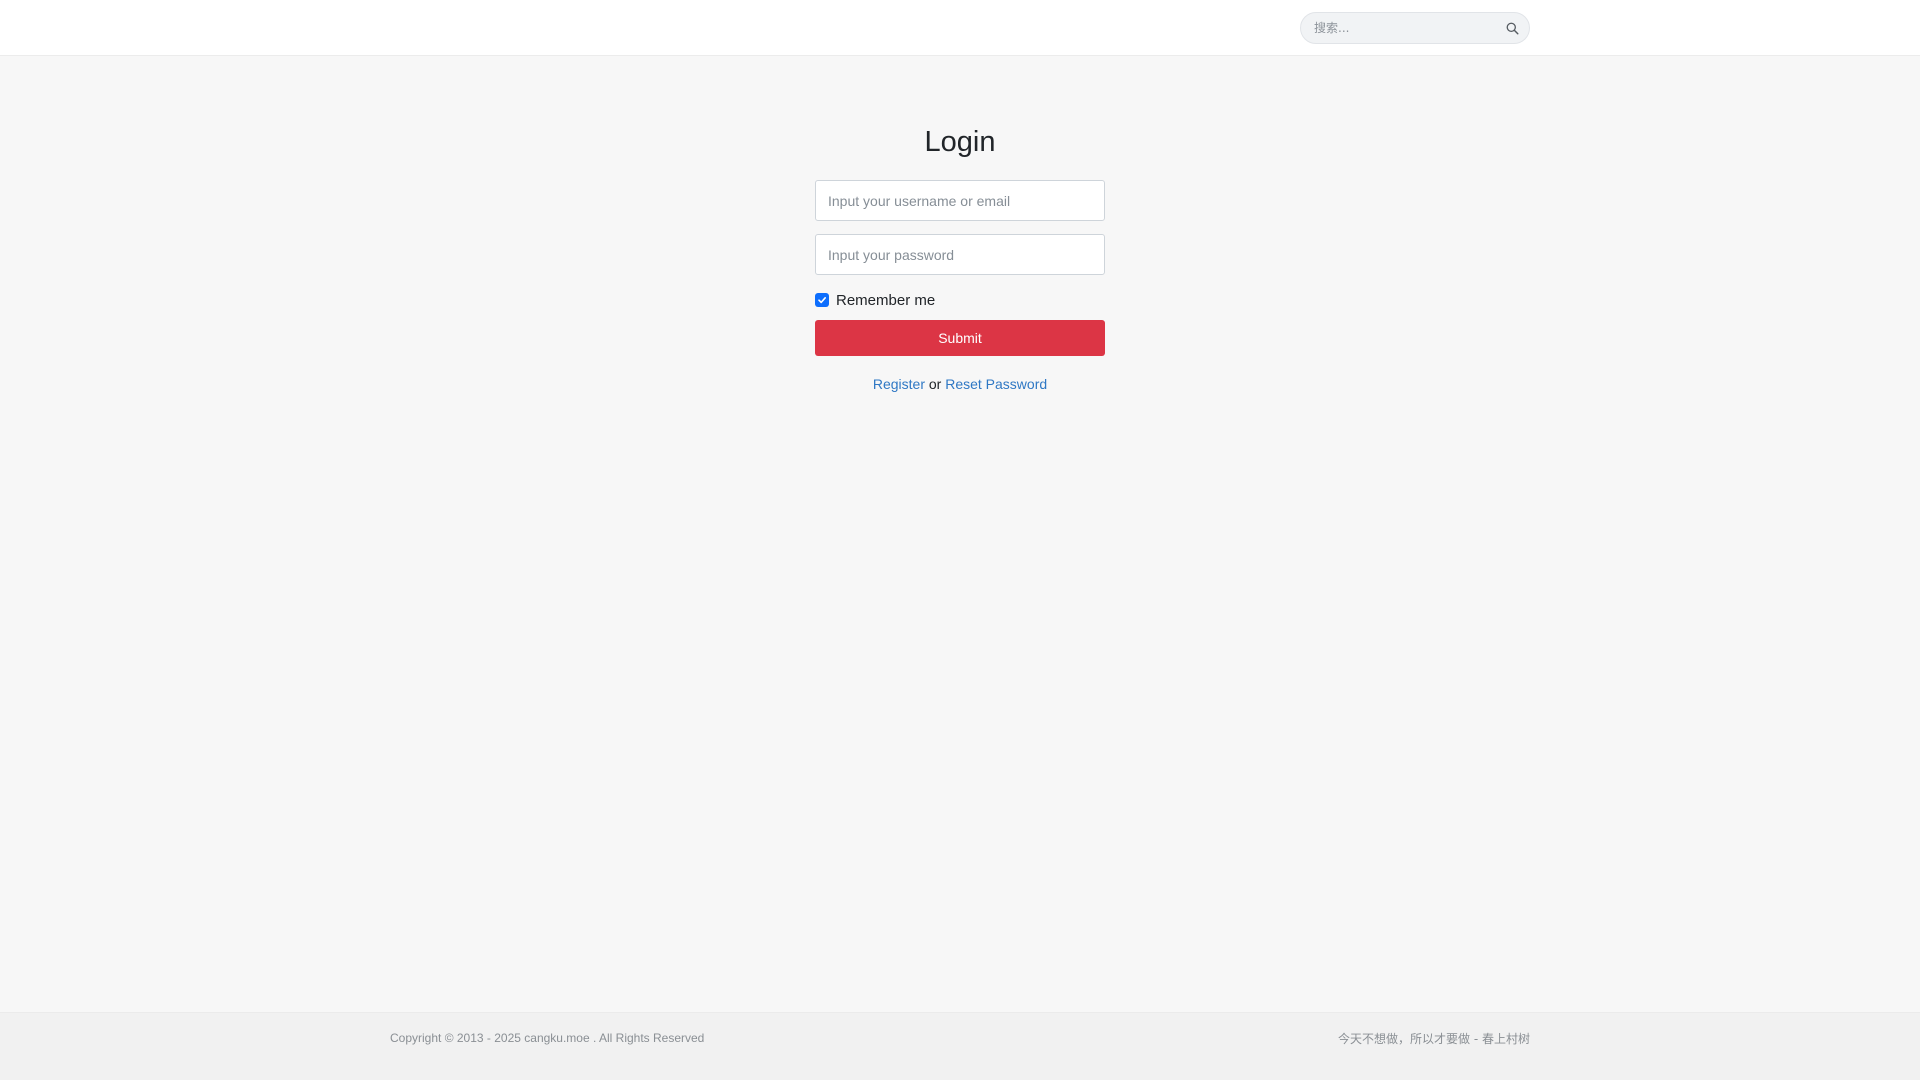  What do you see at coordinates (996, 384) in the screenshot?
I see `reset-password-link: Reset Password` at bounding box center [996, 384].